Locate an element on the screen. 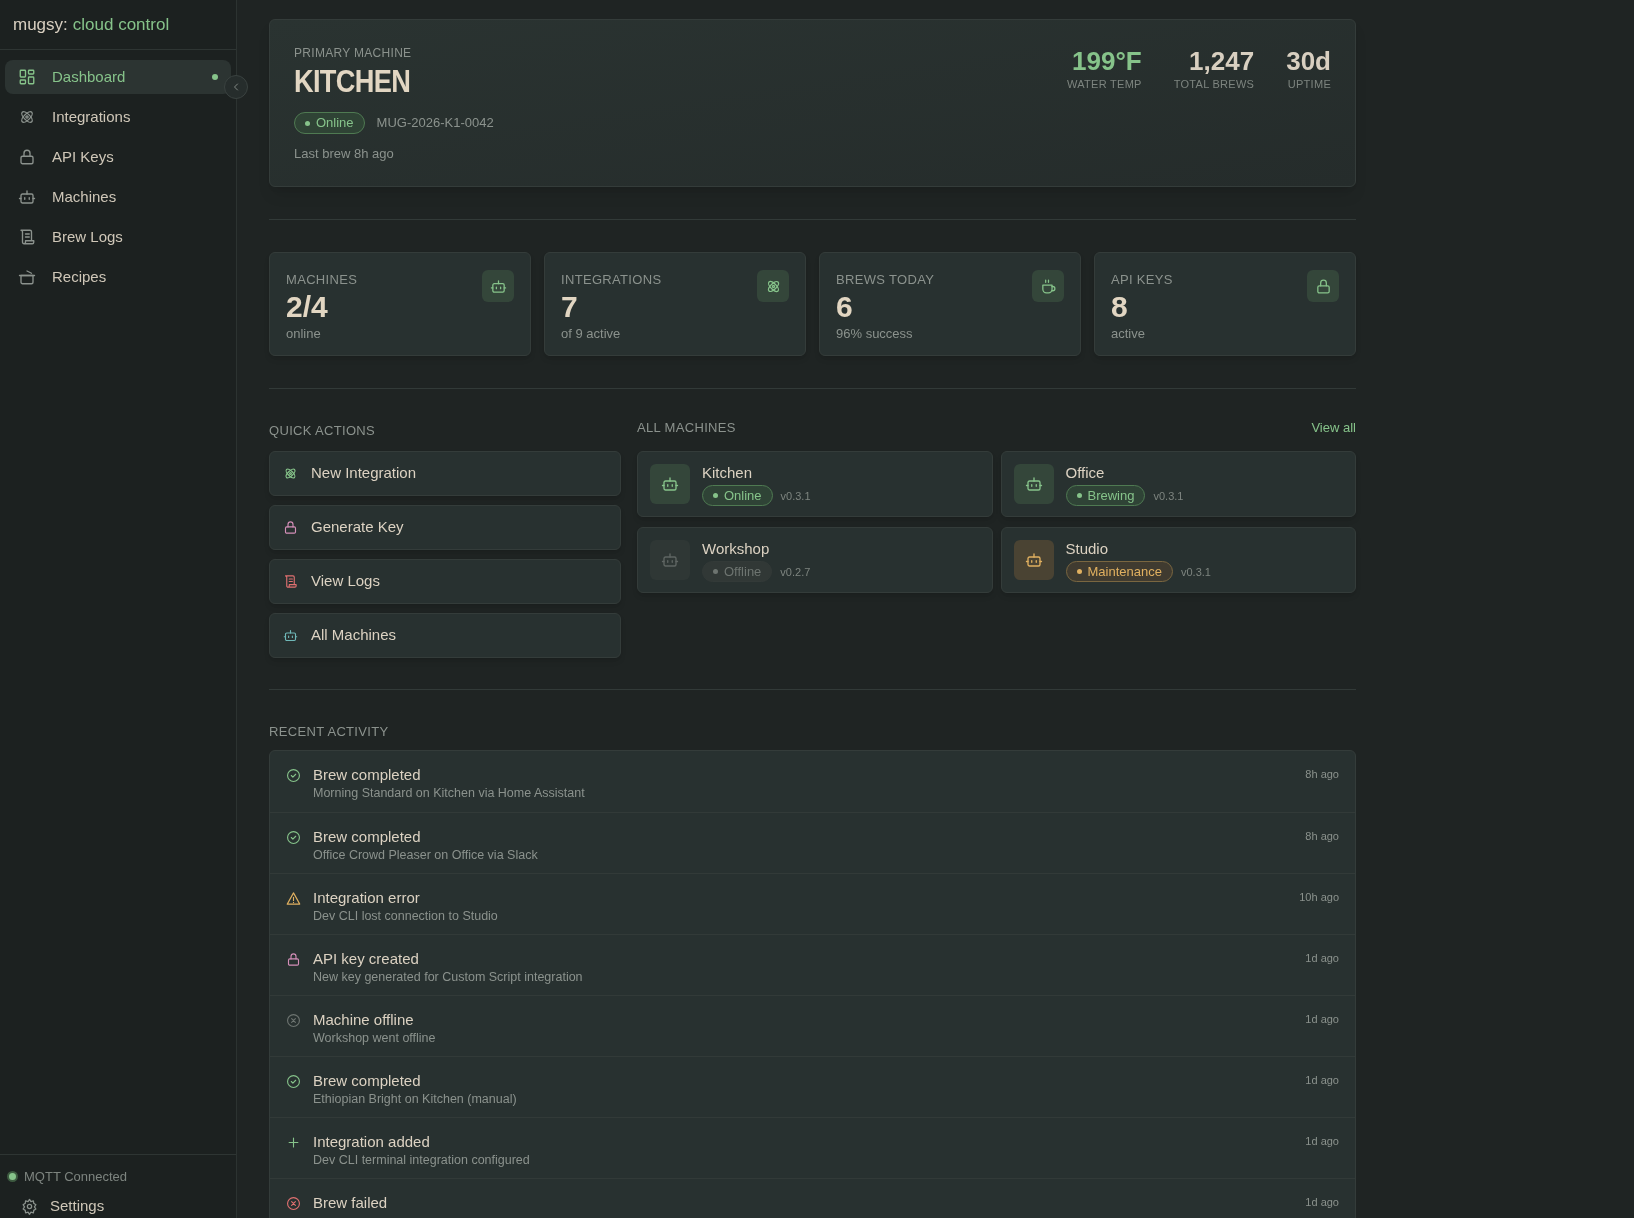  activity-detail: Dev CLI terminal integration configured is located at coordinates (422, 1160).